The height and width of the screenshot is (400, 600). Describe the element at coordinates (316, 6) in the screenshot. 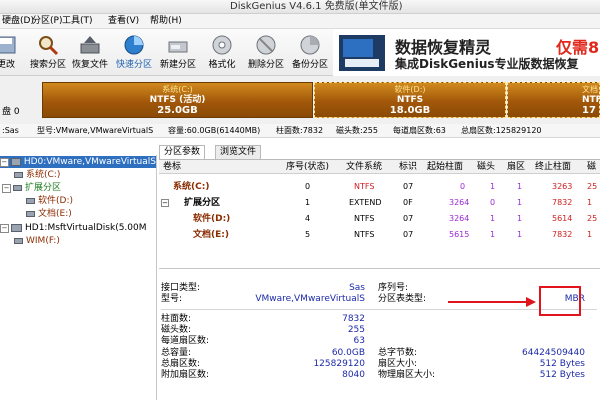

I see `window-title: DiskGenius V4.6.1 免费版(单文件版)` at that location.